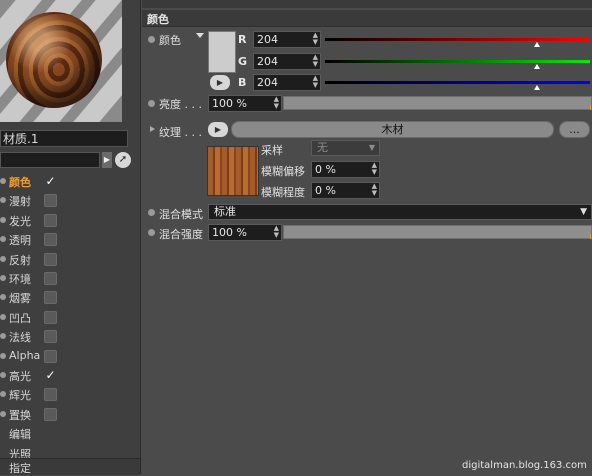  Describe the element at coordinates (537, 66) in the screenshot. I see `g-slider-handle` at that location.